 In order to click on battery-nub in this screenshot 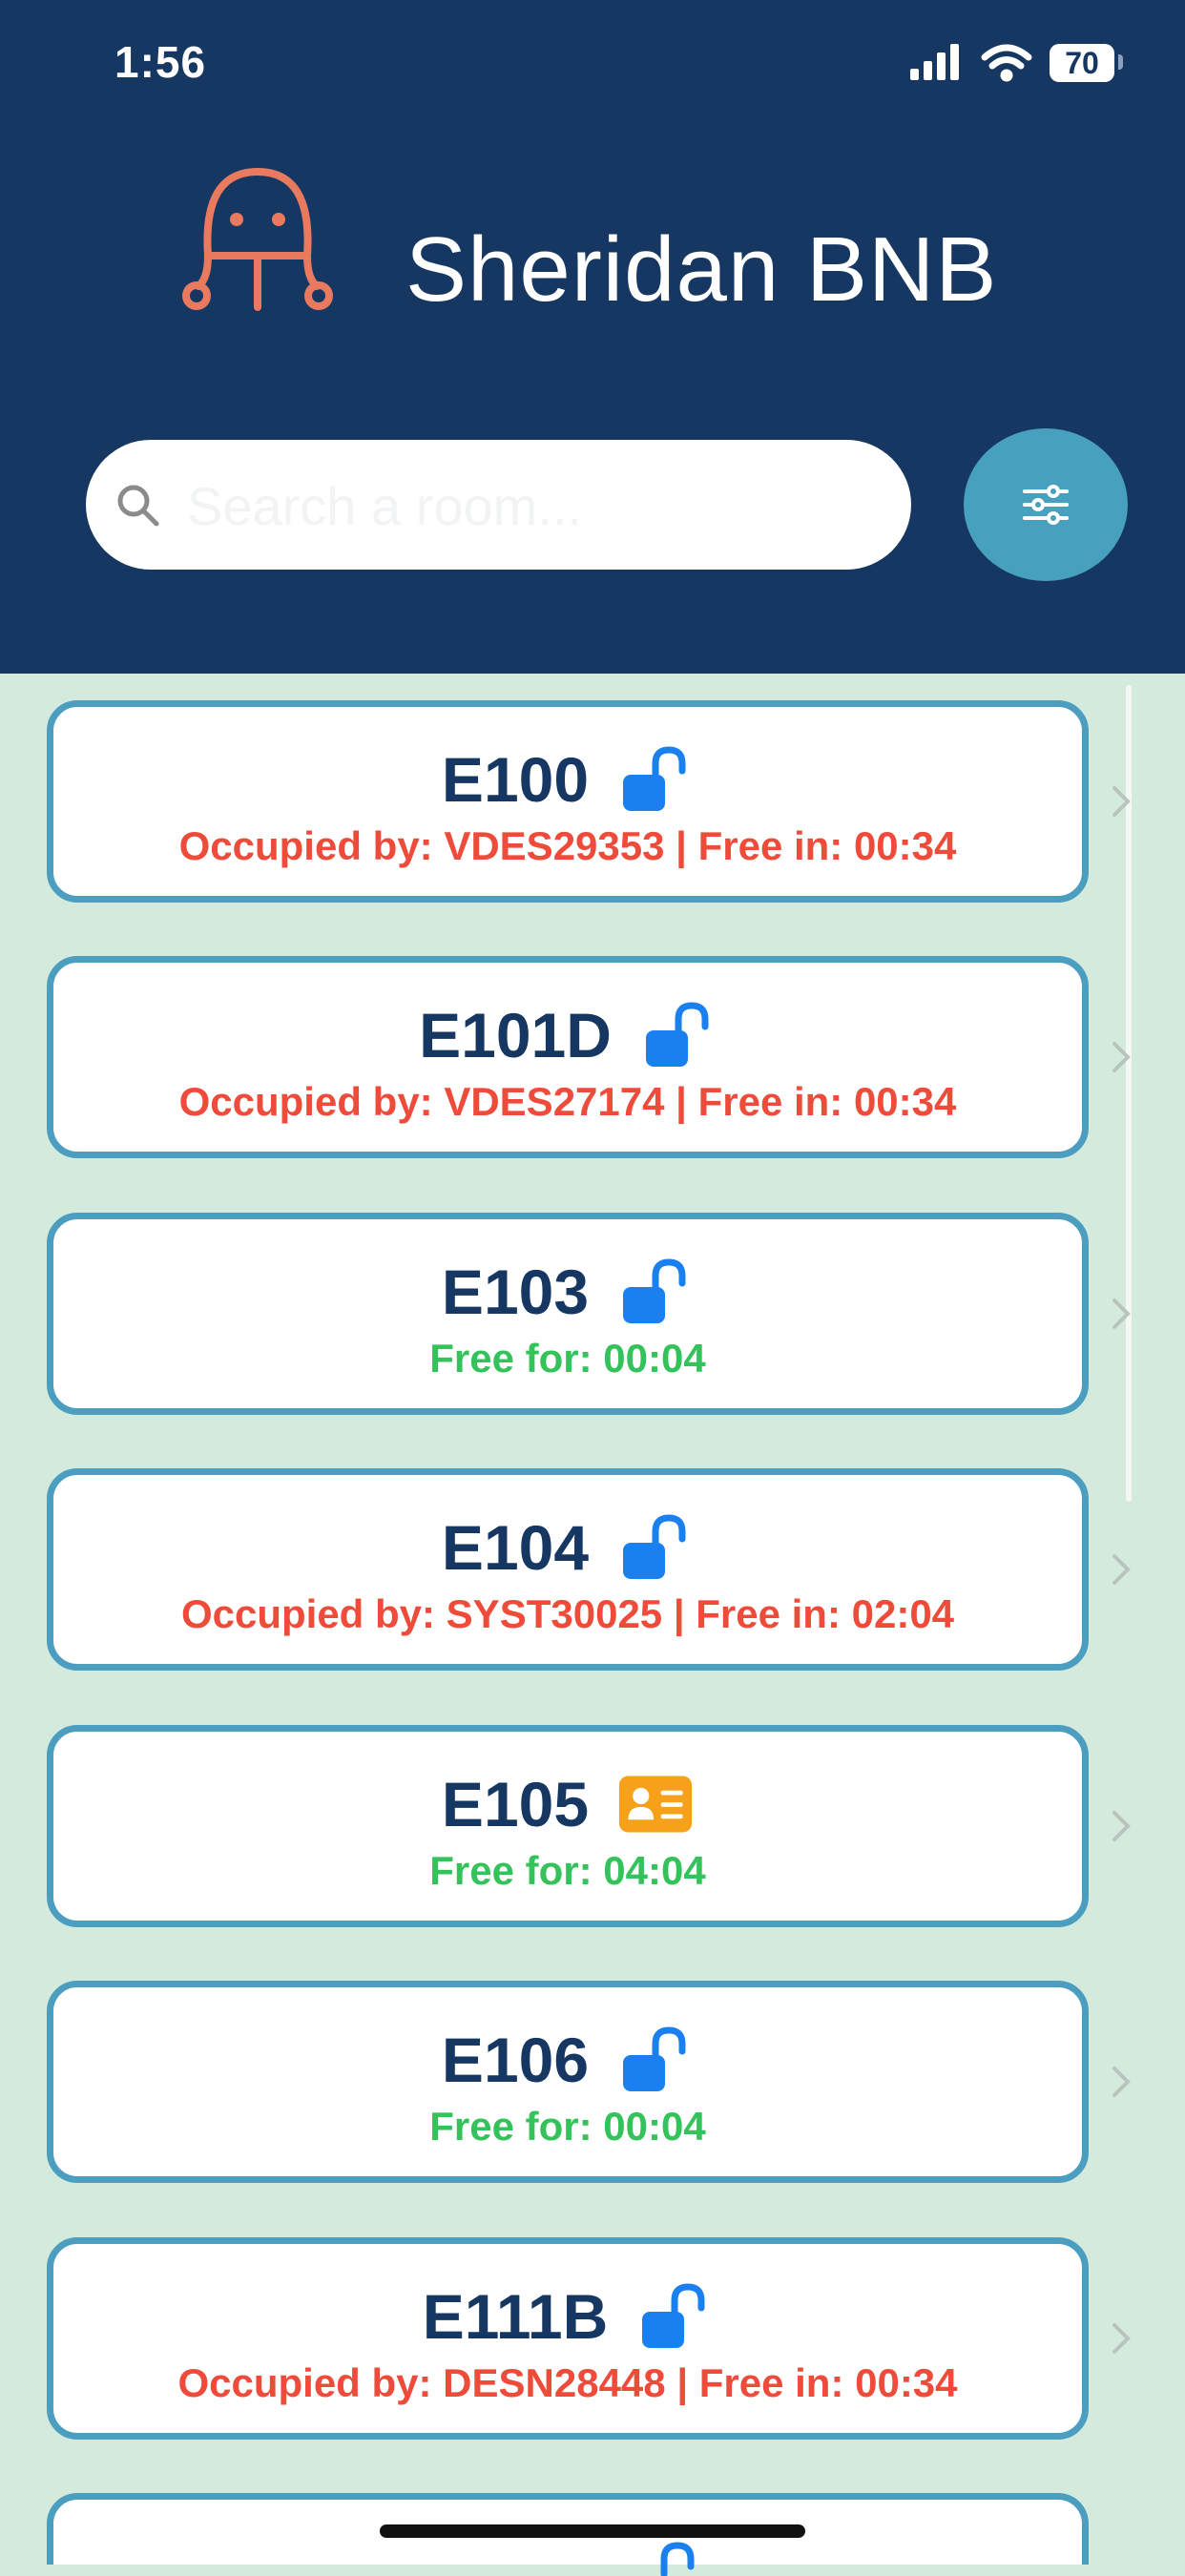, I will do `click(1120, 62)`.